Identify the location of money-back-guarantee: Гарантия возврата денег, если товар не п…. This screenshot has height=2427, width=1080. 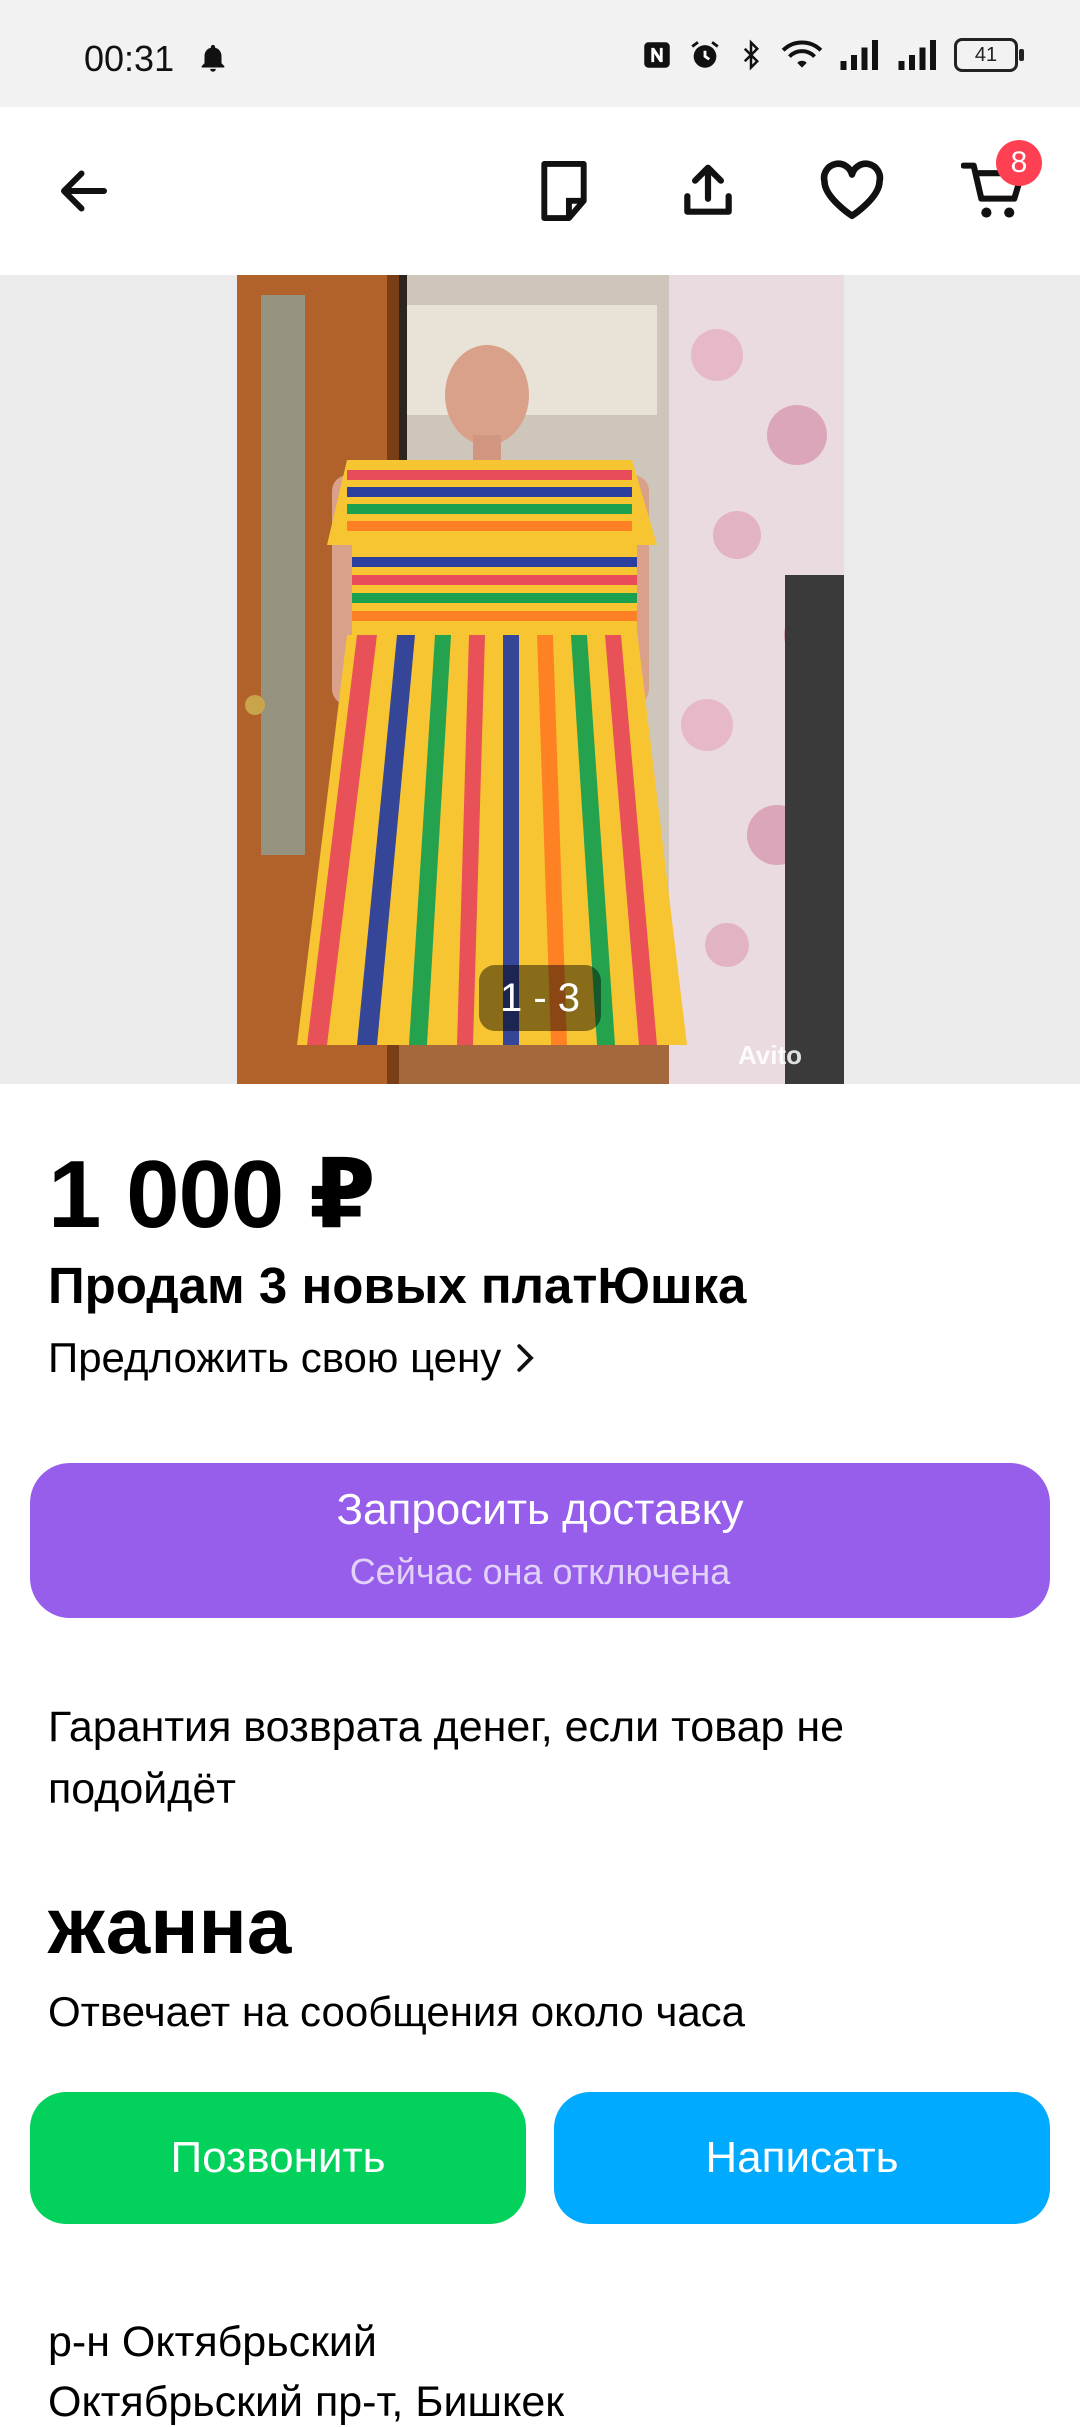
(446, 1758).